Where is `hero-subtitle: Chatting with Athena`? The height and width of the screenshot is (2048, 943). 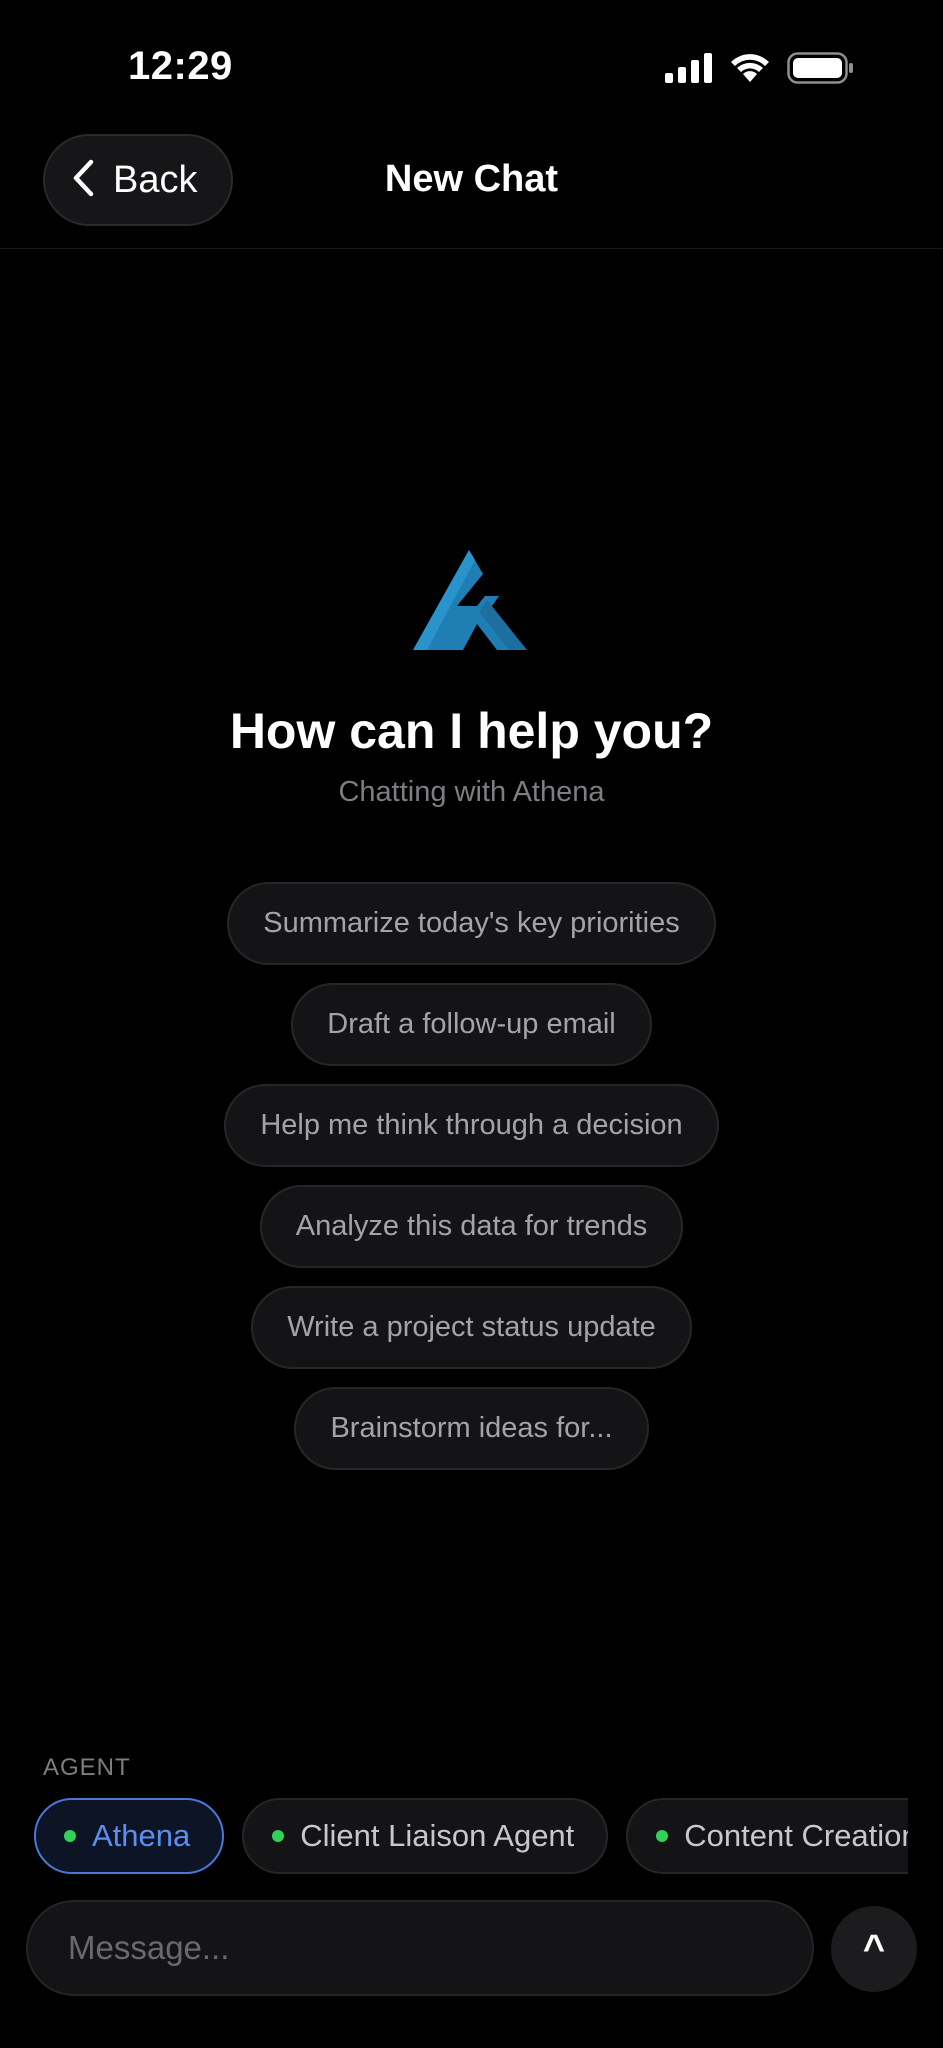 hero-subtitle: Chatting with Athena is located at coordinates (471, 792).